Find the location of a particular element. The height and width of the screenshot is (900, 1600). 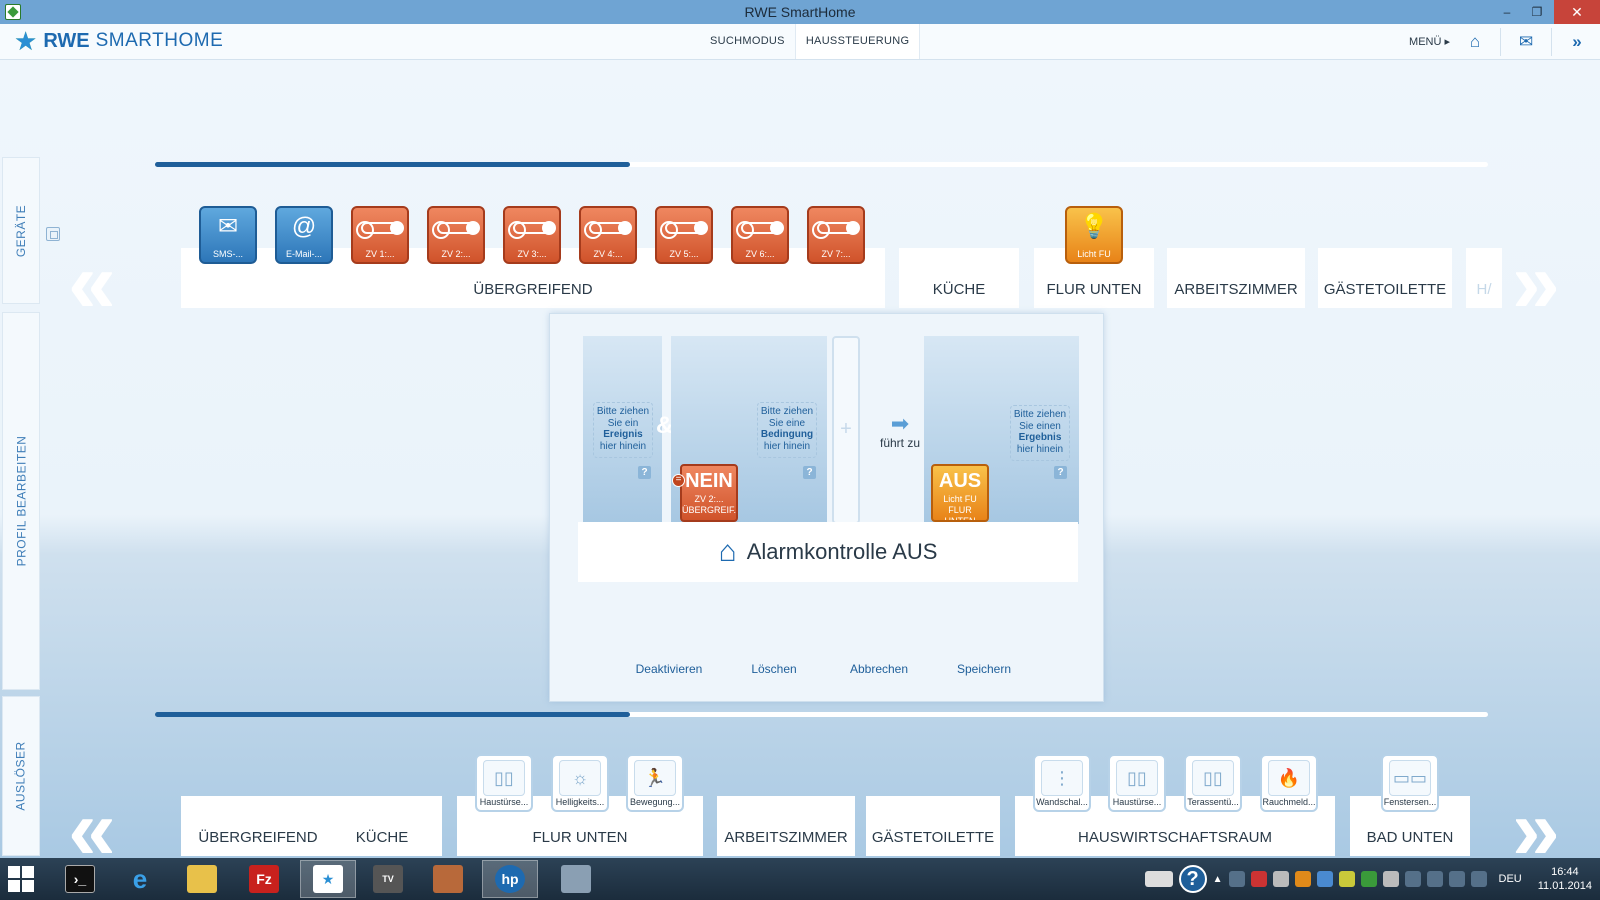

window-sensor-icon: ▭▭ is located at coordinates (1410, 778).